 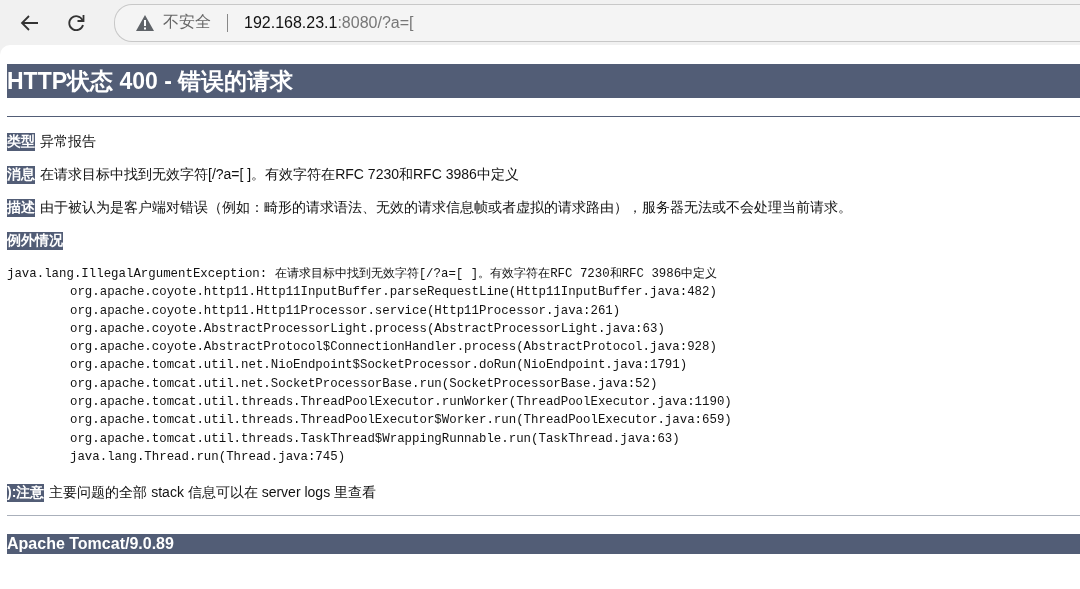 I want to click on stack-trace-line: org.apache.coyote.AbstractProcessorLight.process(AbstractProcessorLight.java:63), so click(x=367, y=329).